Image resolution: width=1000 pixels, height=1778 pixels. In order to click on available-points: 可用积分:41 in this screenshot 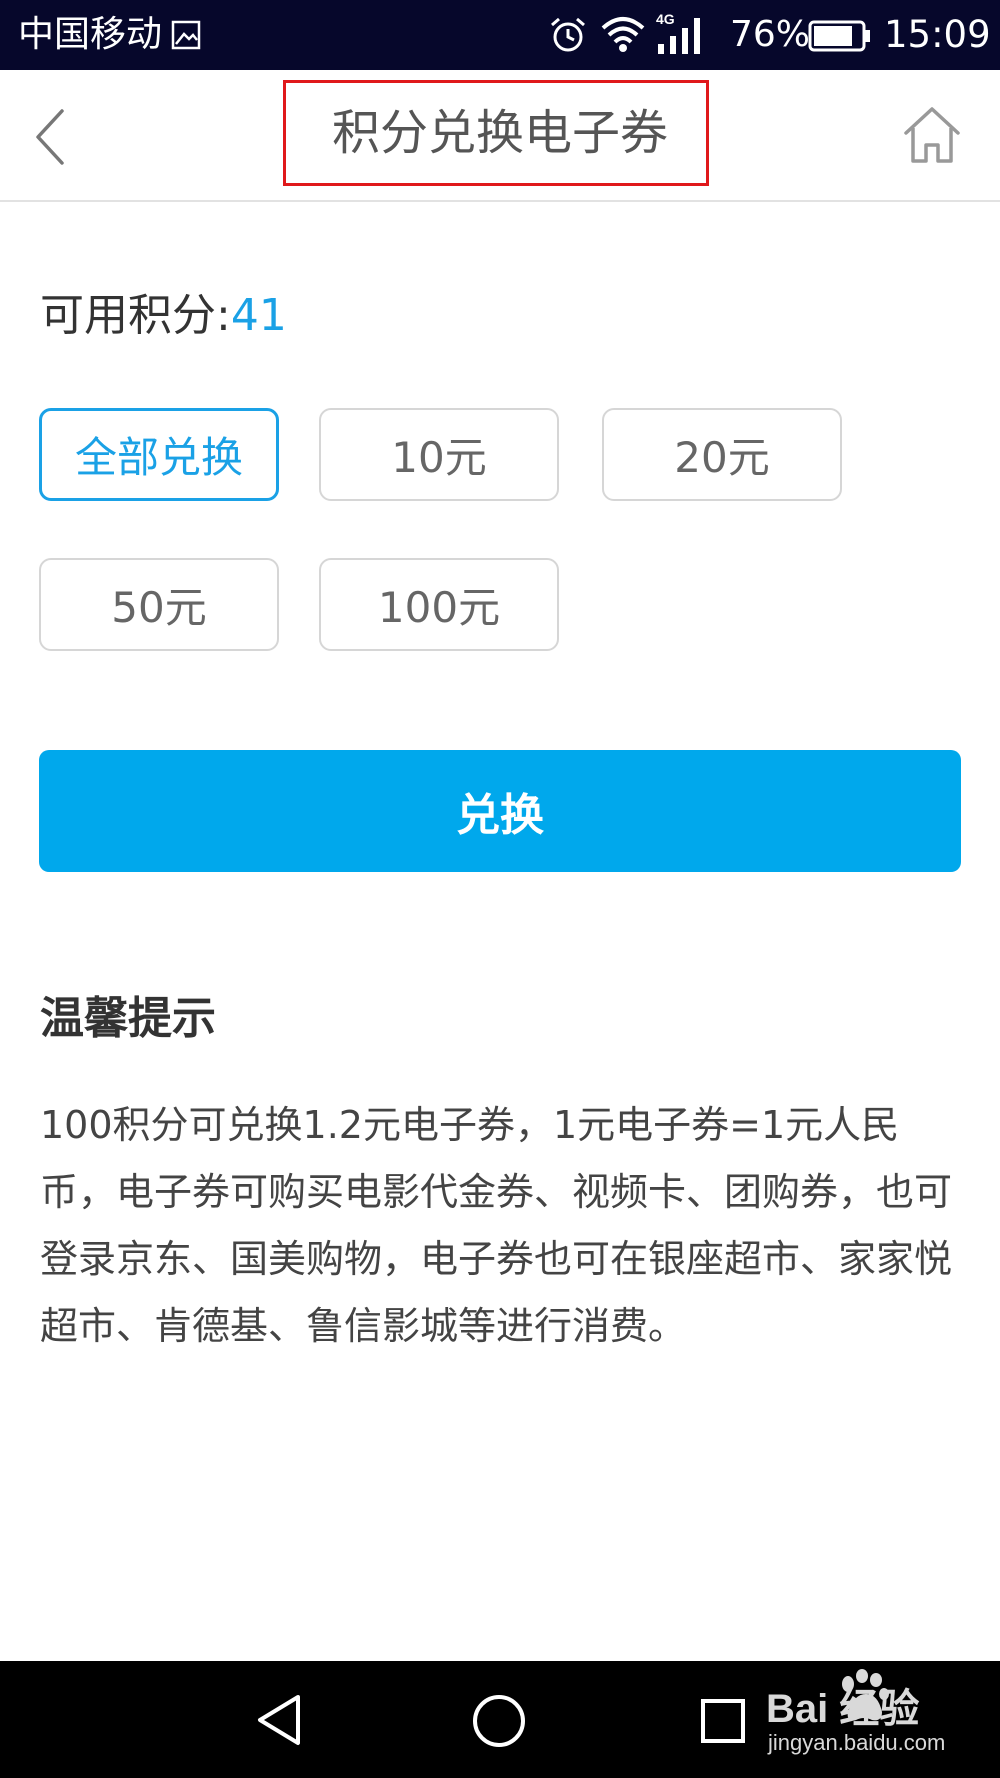, I will do `click(163, 316)`.